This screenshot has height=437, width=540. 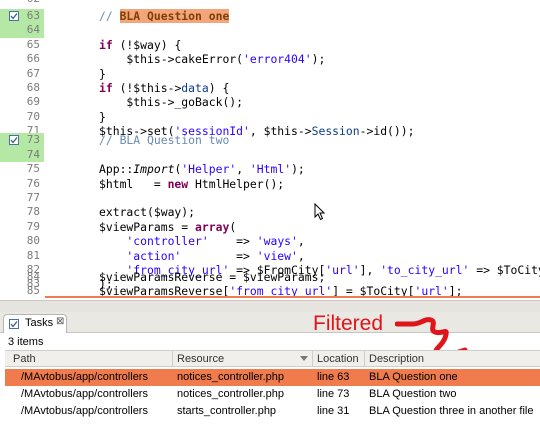 I want to click on line-number: 84, so click(x=33, y=276).